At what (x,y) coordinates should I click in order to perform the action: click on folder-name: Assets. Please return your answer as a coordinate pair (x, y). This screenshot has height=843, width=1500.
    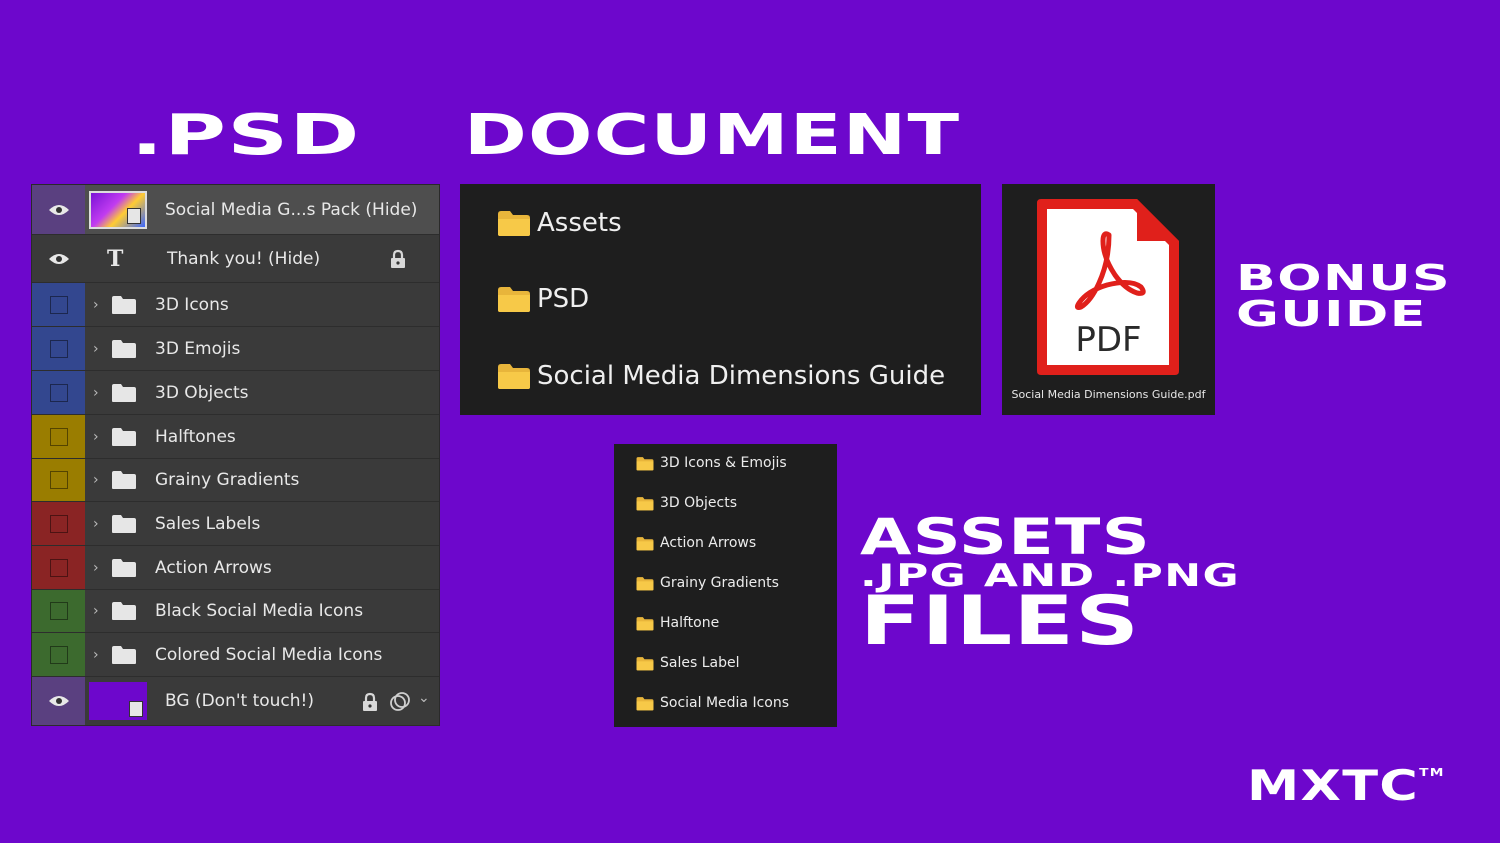
    Looking at the image, I should click on (579, 223).